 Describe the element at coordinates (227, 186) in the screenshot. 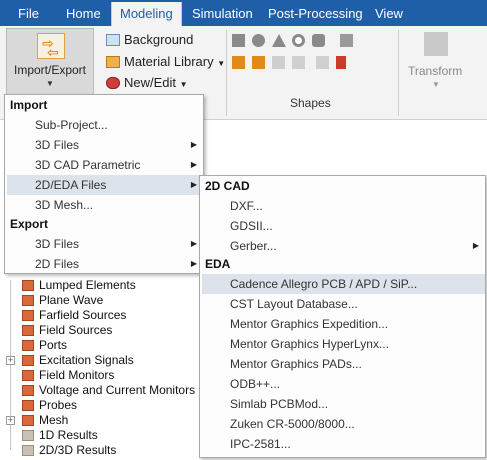

I see `menu-header-2d-cad: 2D CAD` at that location.